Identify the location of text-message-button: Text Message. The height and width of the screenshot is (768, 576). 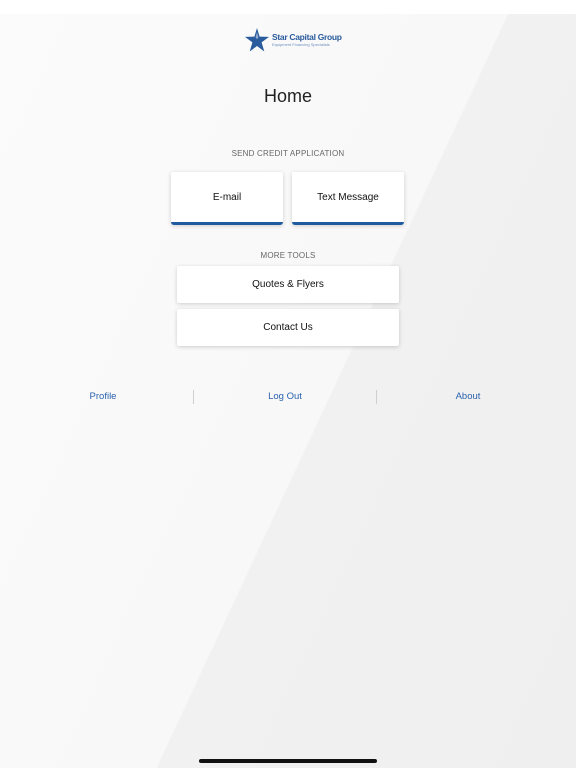
(348, 198).